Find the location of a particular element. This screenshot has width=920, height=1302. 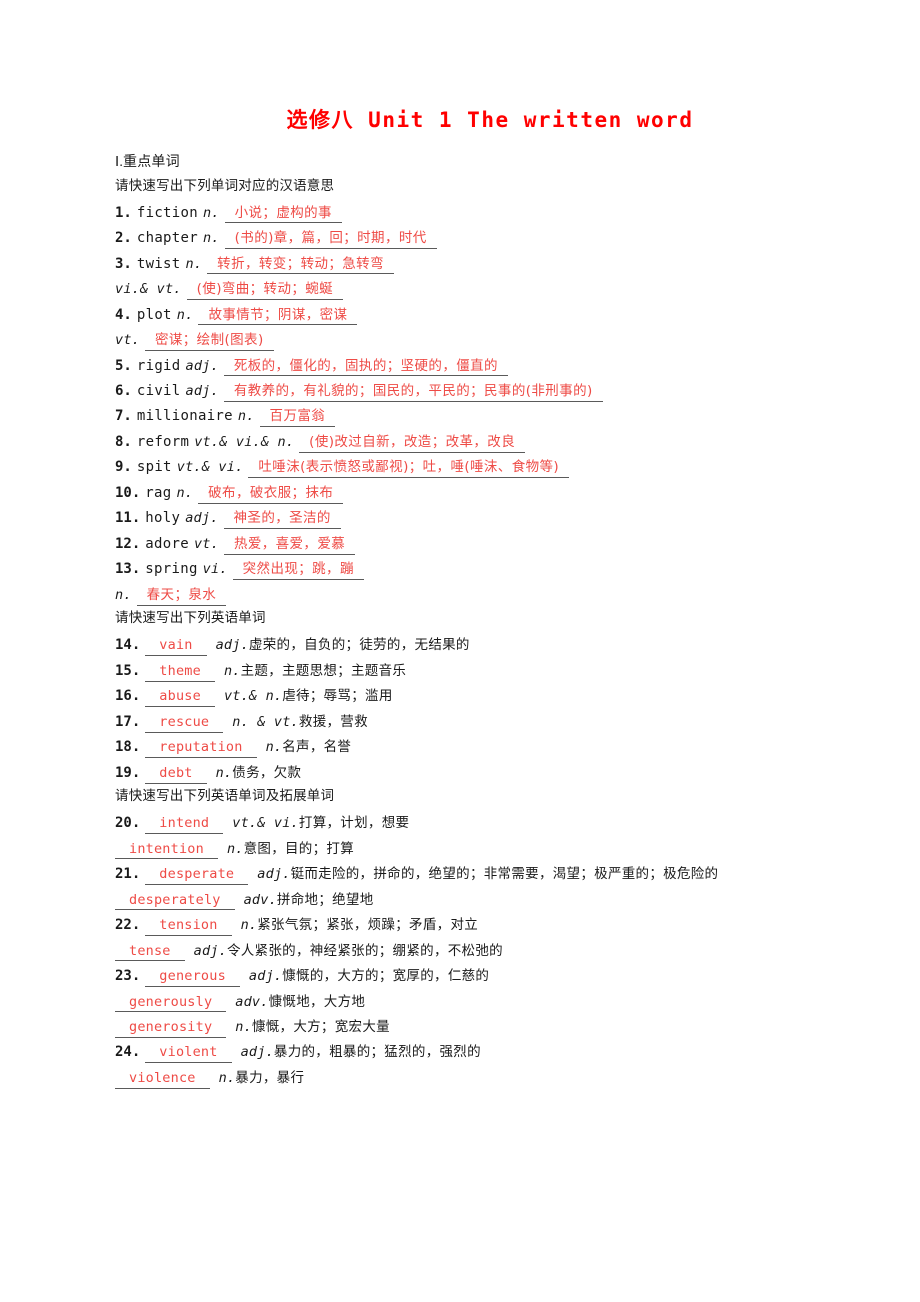

entry-number: 19. is located at coordinates (128, 772).